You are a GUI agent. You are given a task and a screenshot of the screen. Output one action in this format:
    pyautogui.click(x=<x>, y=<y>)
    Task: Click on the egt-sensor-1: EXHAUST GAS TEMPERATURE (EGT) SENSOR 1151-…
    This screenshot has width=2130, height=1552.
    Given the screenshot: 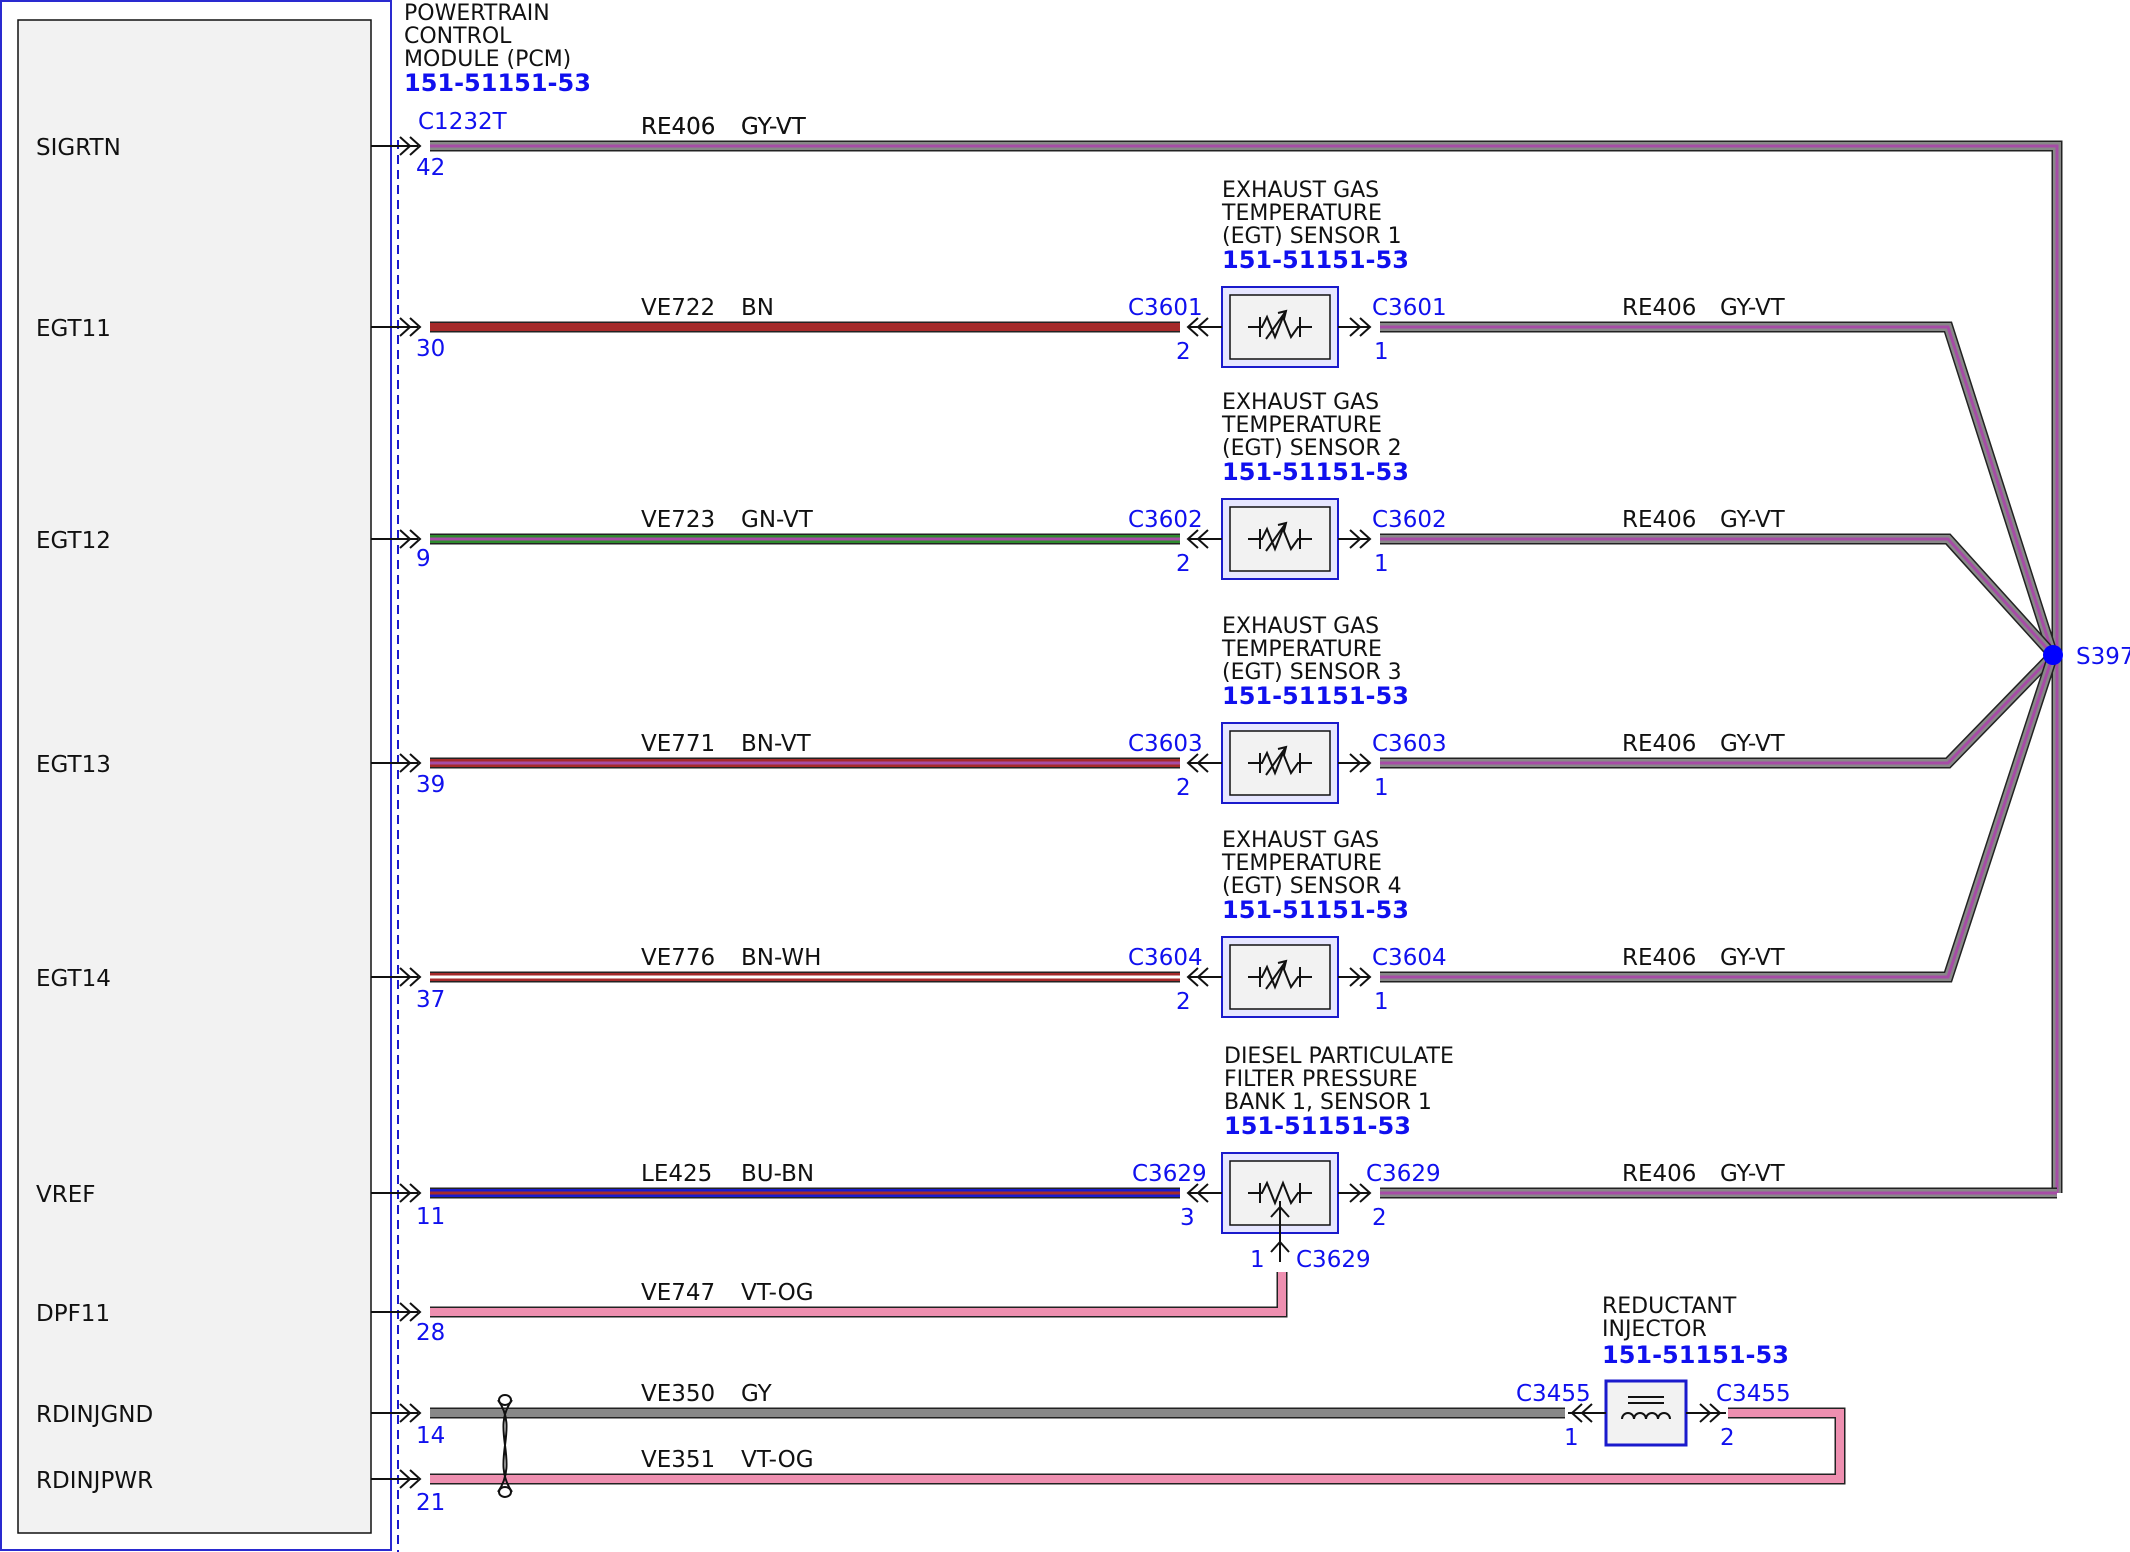 What is the action you would take?
    pyautogui.click(x=1287, y=273)
    